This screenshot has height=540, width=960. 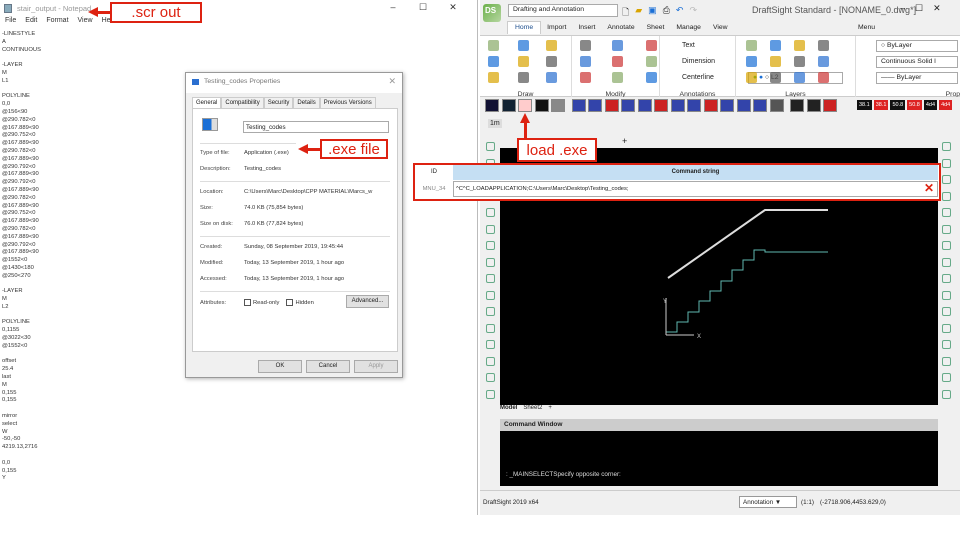 What do you see at coordinates (693, 13) in the screenshot?
I see `redo-icon: ↷` at bounding box center [693, 13].